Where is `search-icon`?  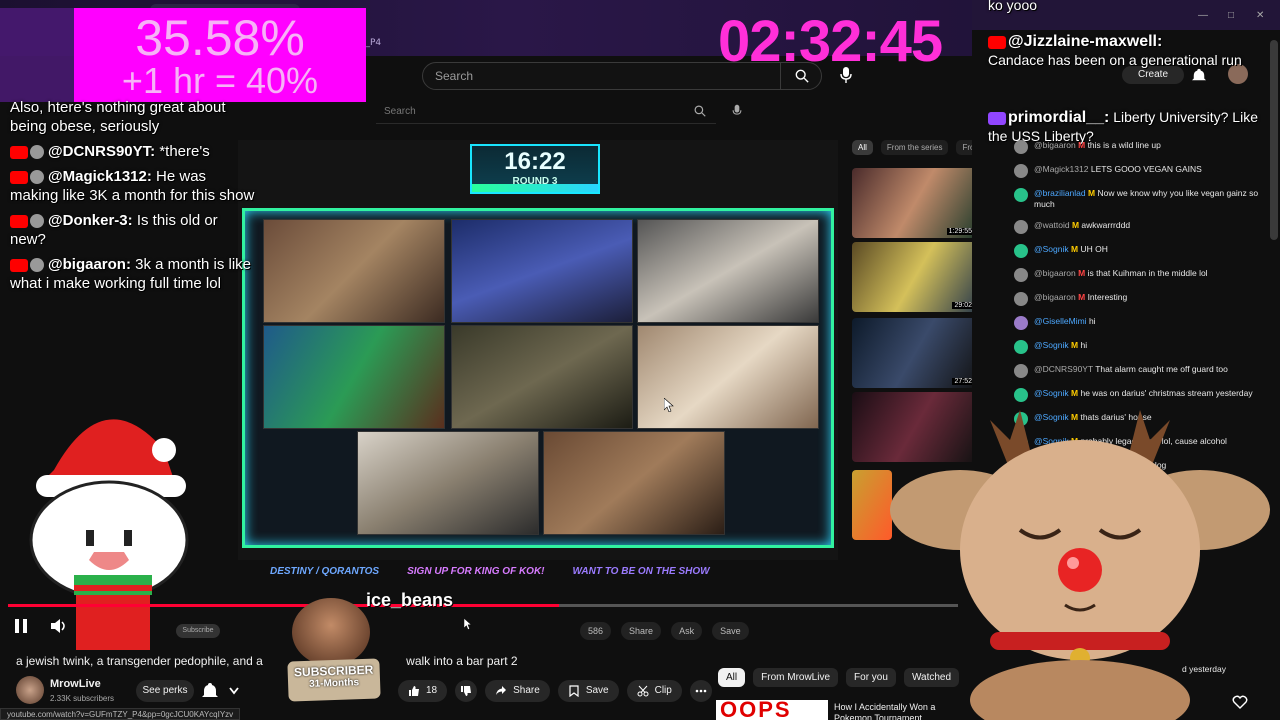
search-icon is located at coordinates (802, 76).